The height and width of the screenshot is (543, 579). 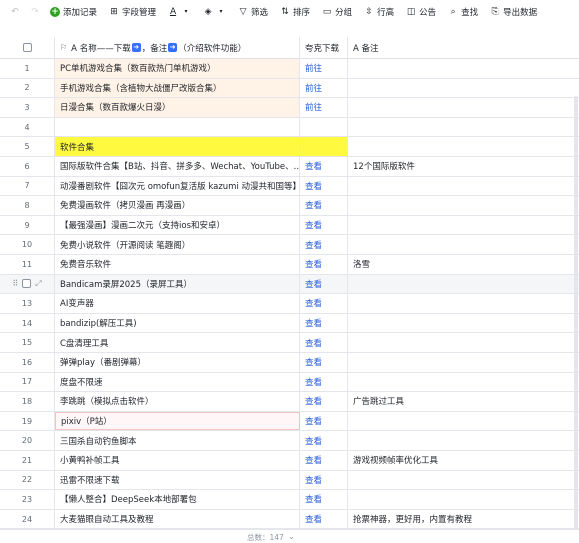 What do you see at coordinates (177, 519) in the screenshot?
I see `name-cell: 大麦猫眼自动工具及教程` at bounding box center [177, 519].